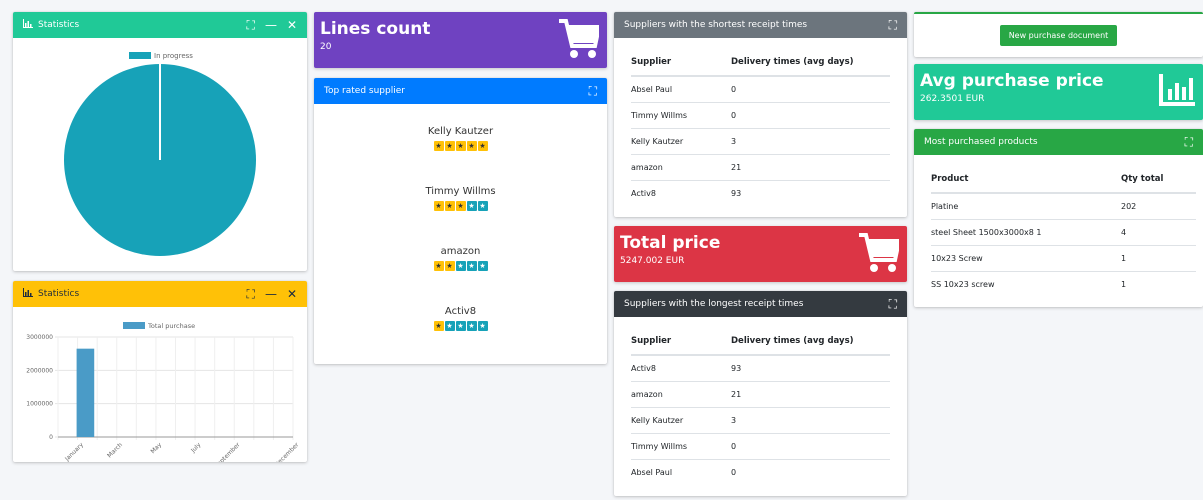 This screenshot has width=1203, height=500. Describe the element at coordinates (714, 304) in the screenshot. I see `longest-receipt-title: Suppliers with the longest receipt times` at that location.